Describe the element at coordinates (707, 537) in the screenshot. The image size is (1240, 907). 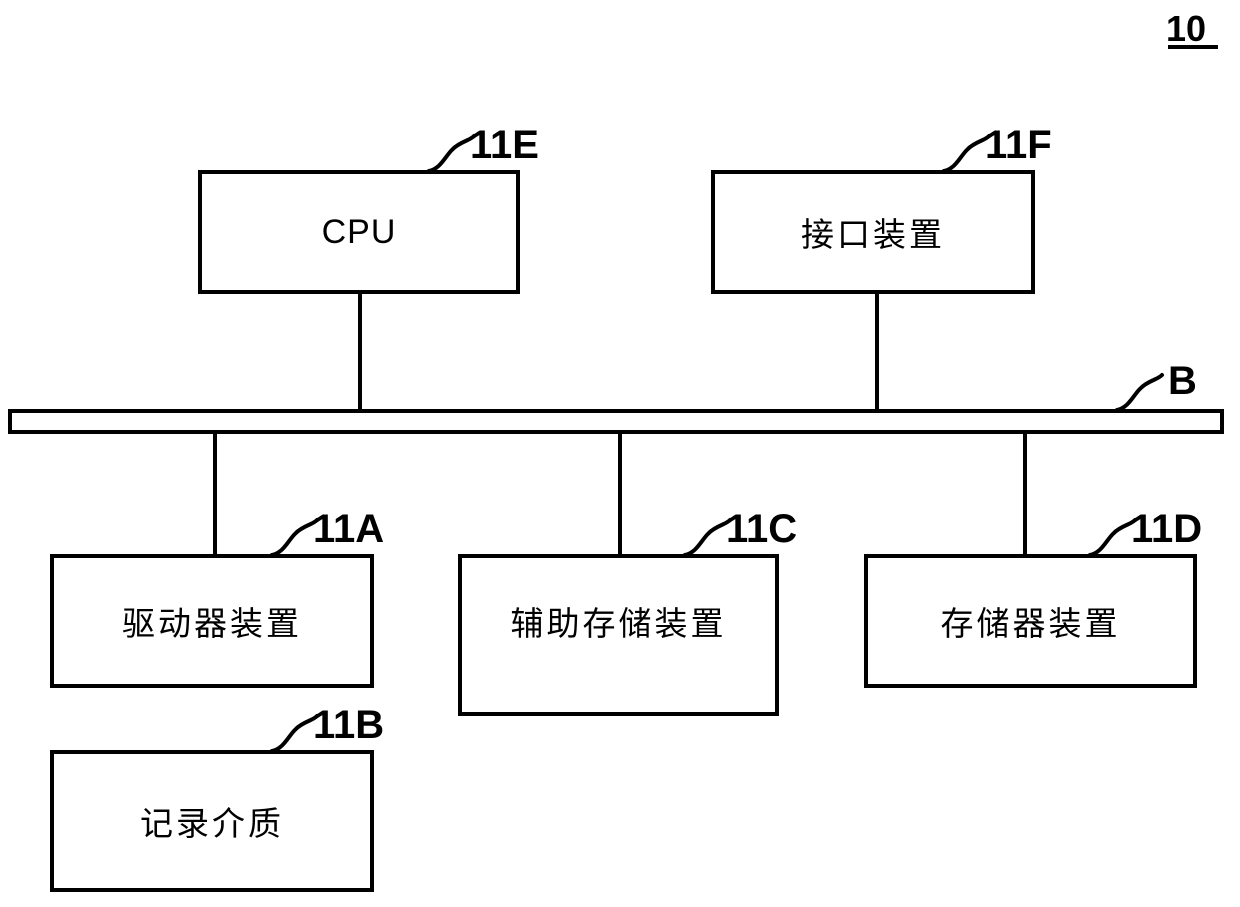
I see `leader-line-11C` at that location.